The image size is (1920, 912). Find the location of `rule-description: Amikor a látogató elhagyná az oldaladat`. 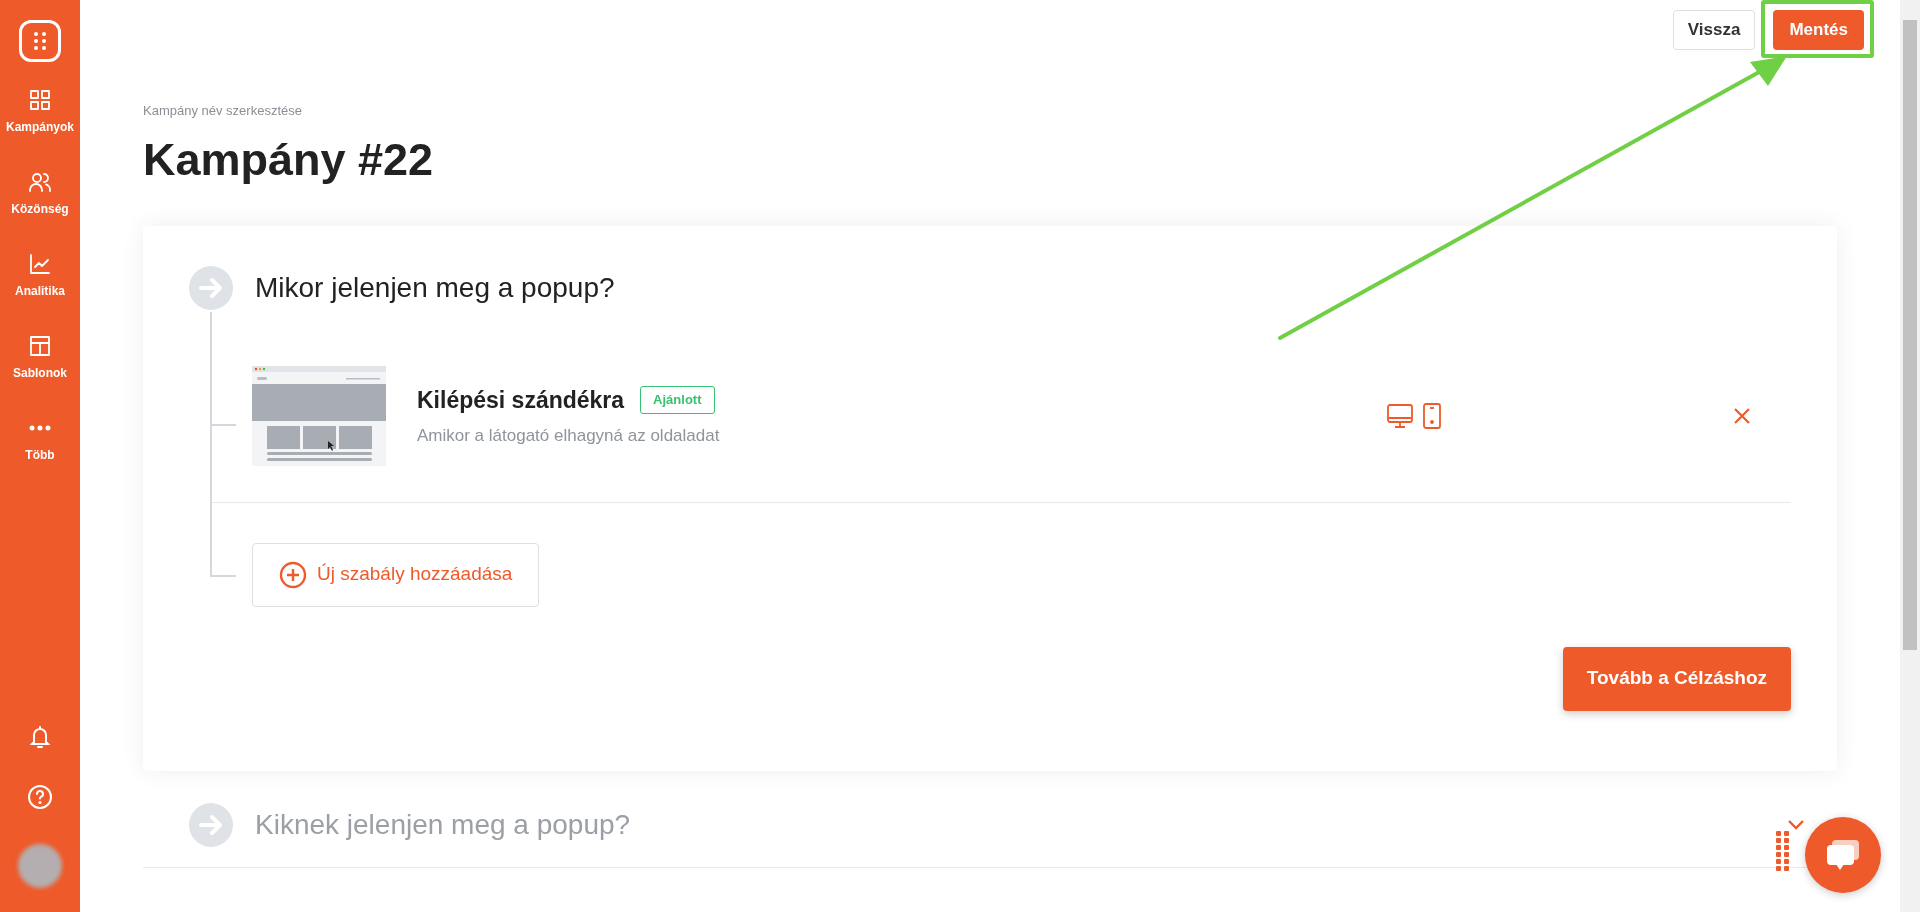

rule-description: Amikor a látogató elhagyná az oldaladat is located at coordinates (569, 436).